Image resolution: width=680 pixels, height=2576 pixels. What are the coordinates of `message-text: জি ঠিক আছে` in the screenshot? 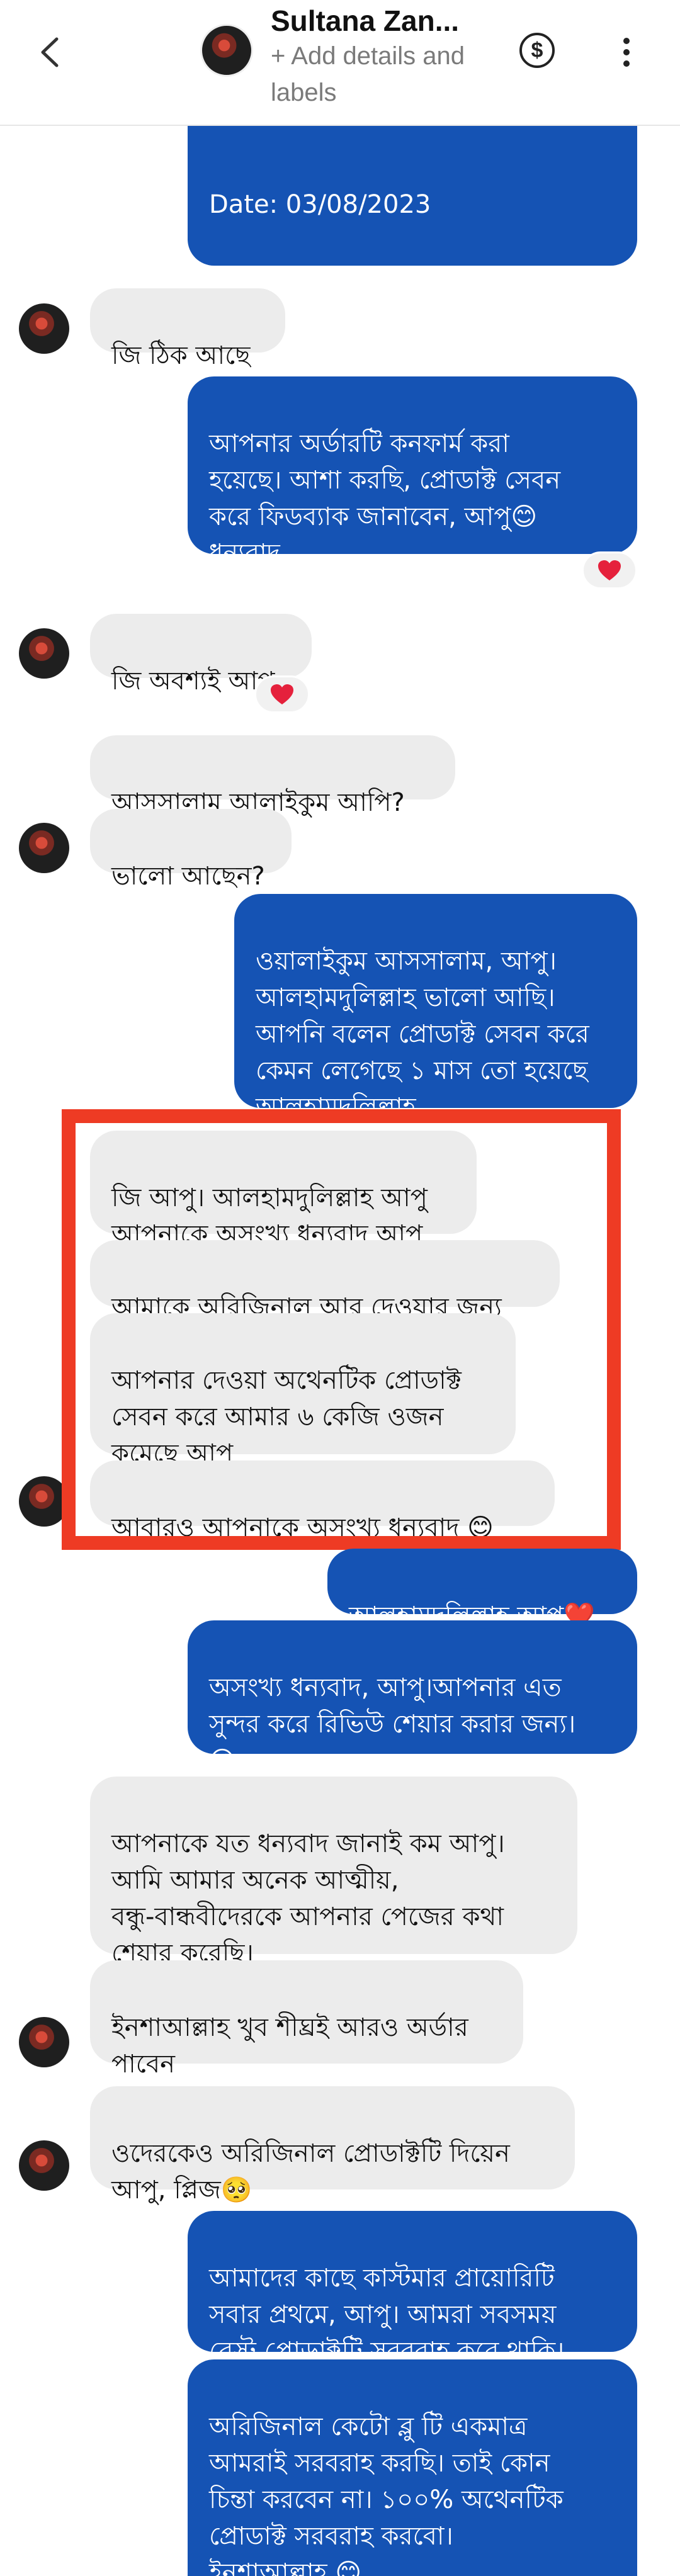 It's located at (181, 355).